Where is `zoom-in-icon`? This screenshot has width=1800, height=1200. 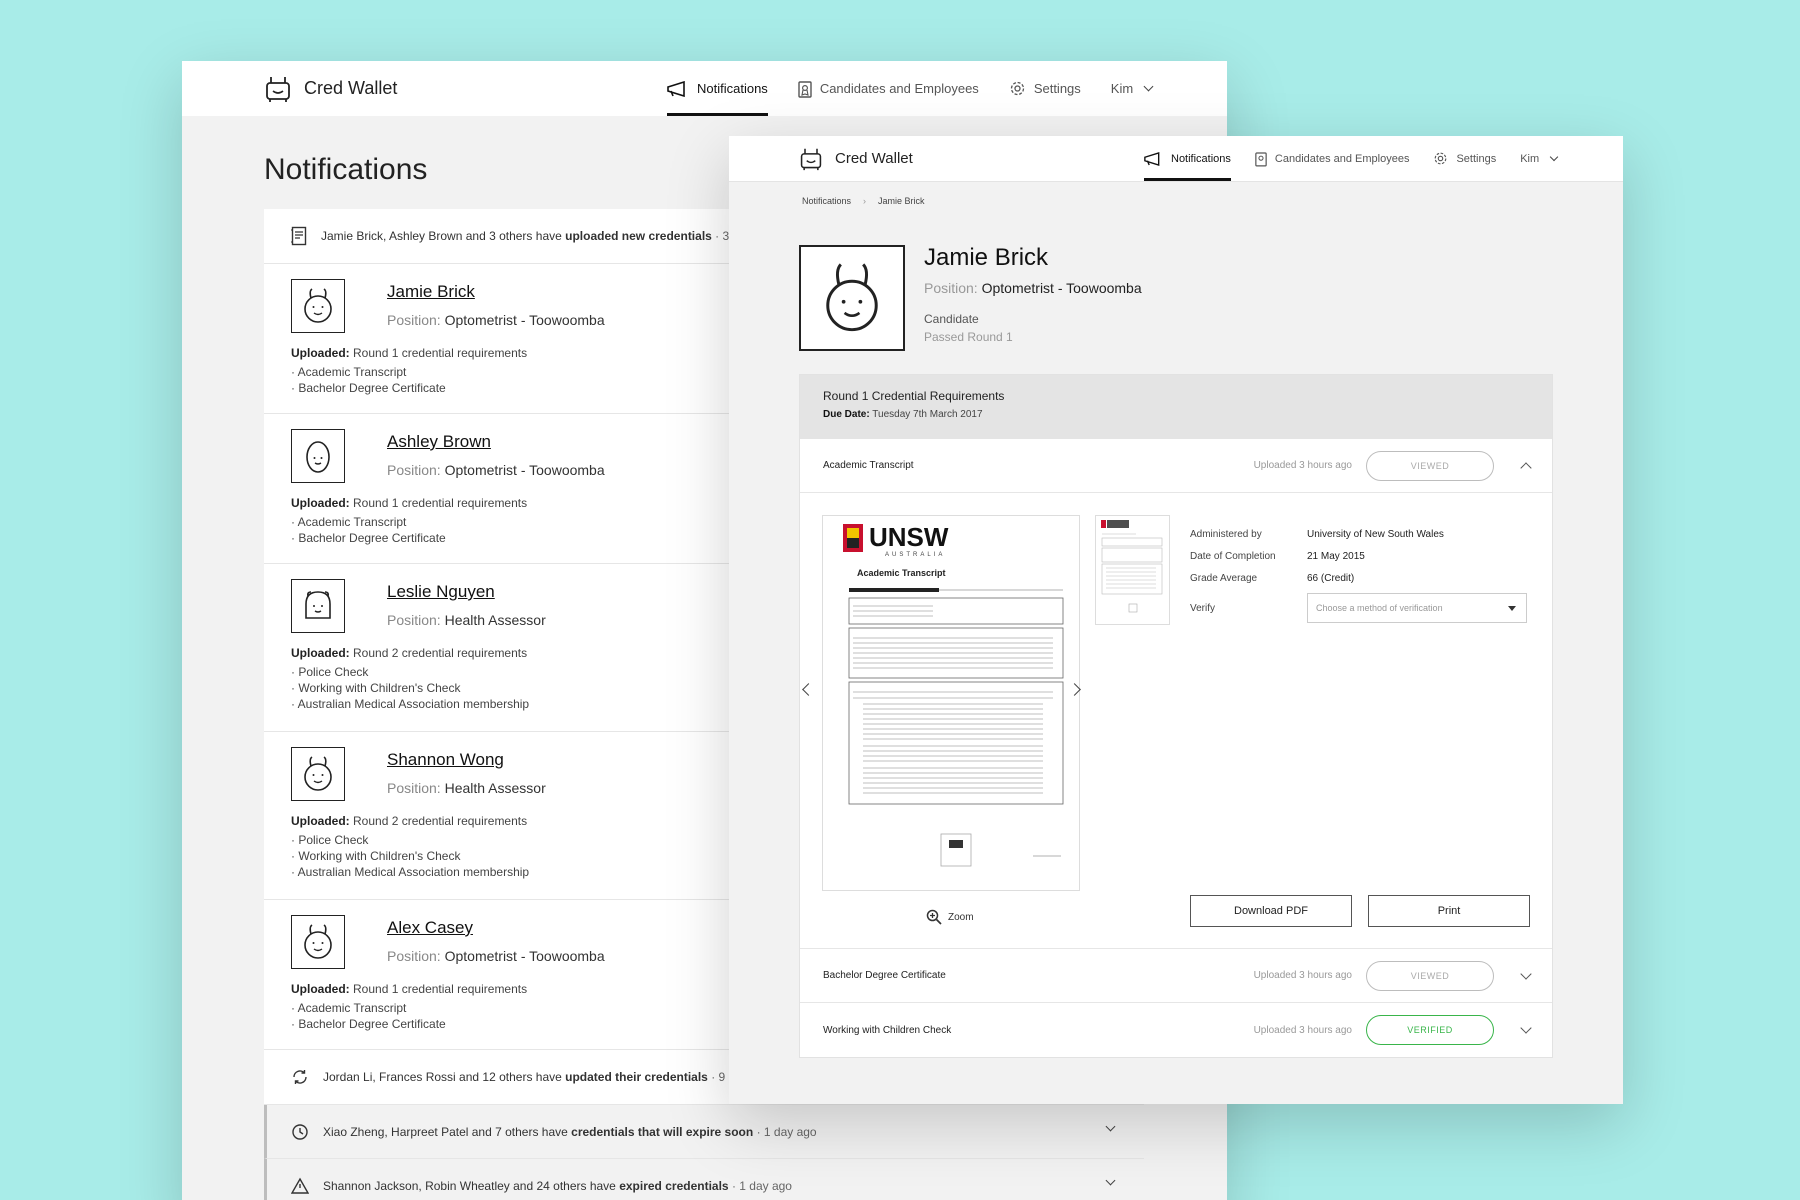 zoom-in-icon is located at coordinates (934, 917).